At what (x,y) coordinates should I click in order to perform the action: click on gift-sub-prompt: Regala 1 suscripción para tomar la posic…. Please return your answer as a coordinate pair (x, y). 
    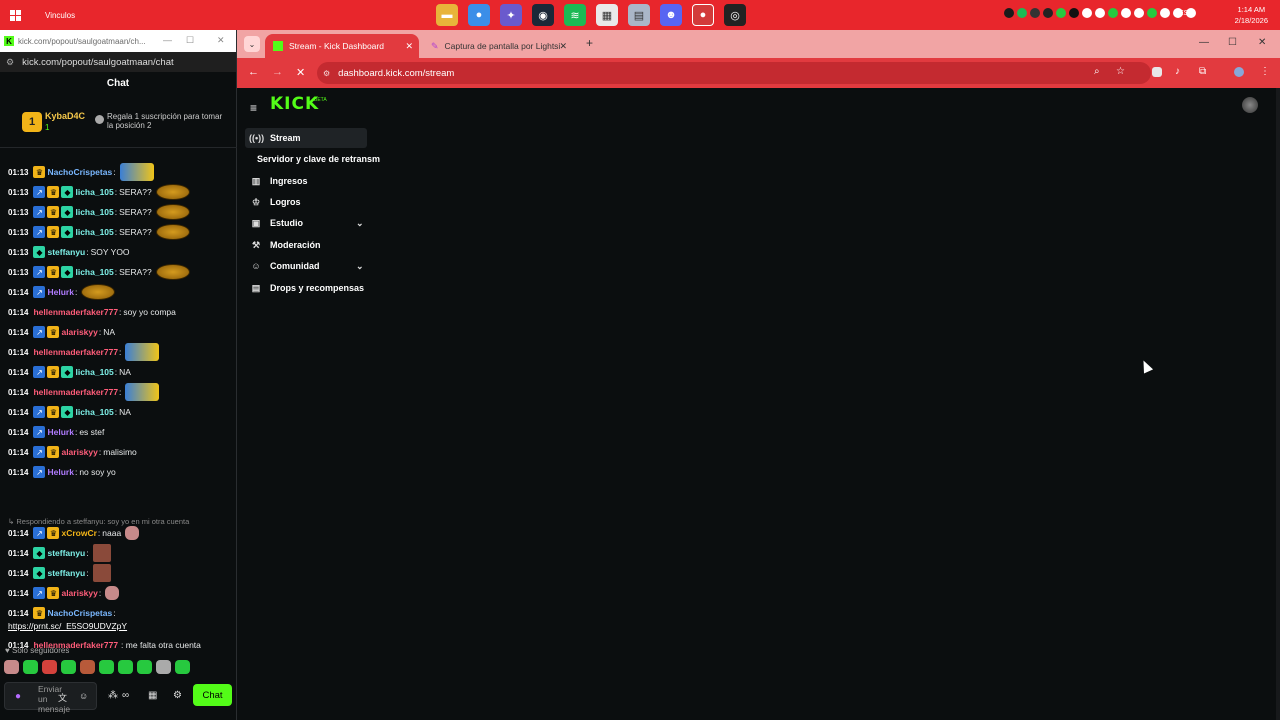
    Looking at the image, I should click on (167, 121).